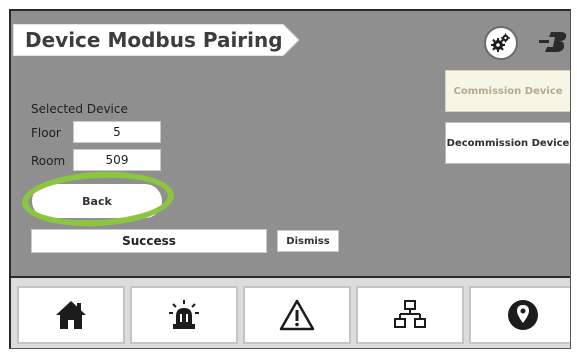 The image size is (577, 353). I want to click on floor-value: 5, so click(117, 132).